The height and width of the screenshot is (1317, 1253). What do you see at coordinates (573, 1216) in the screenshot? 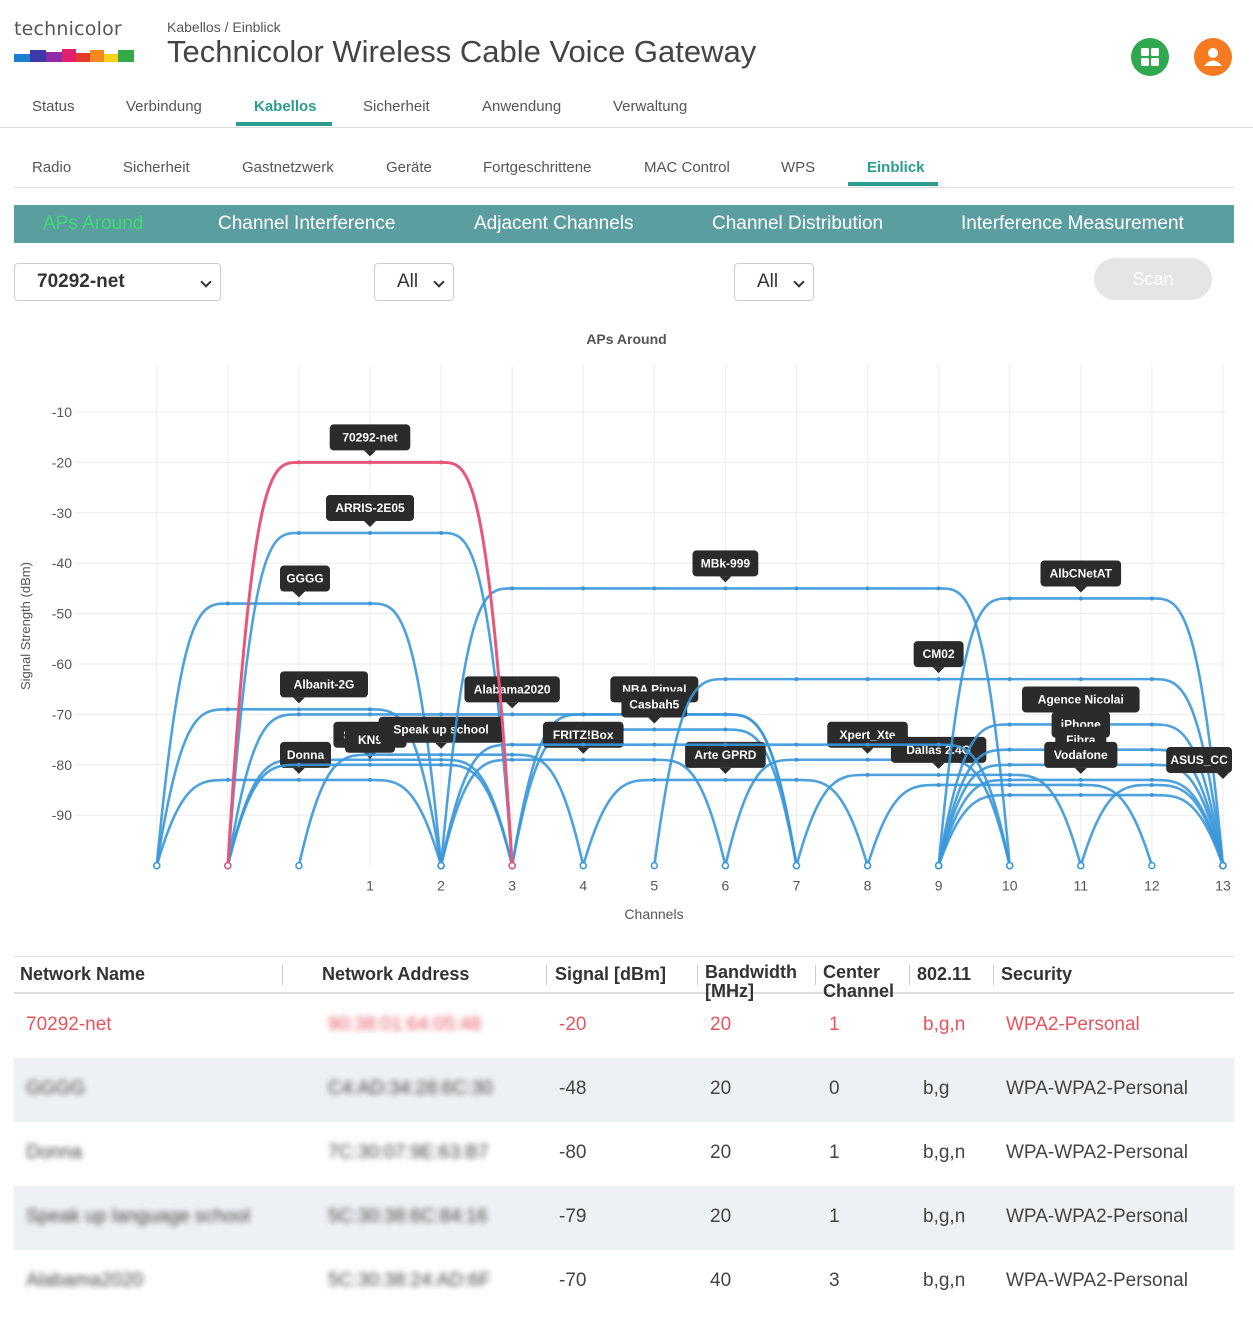
I see `cell-signal: -79` at bounding box center [573, 1216].